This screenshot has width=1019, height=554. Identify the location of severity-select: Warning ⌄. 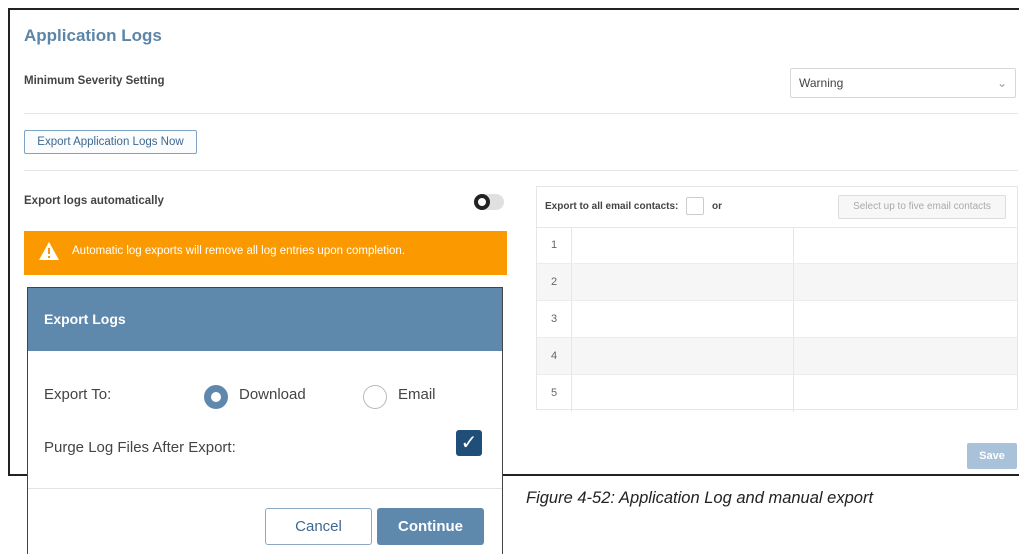
(903, 83).